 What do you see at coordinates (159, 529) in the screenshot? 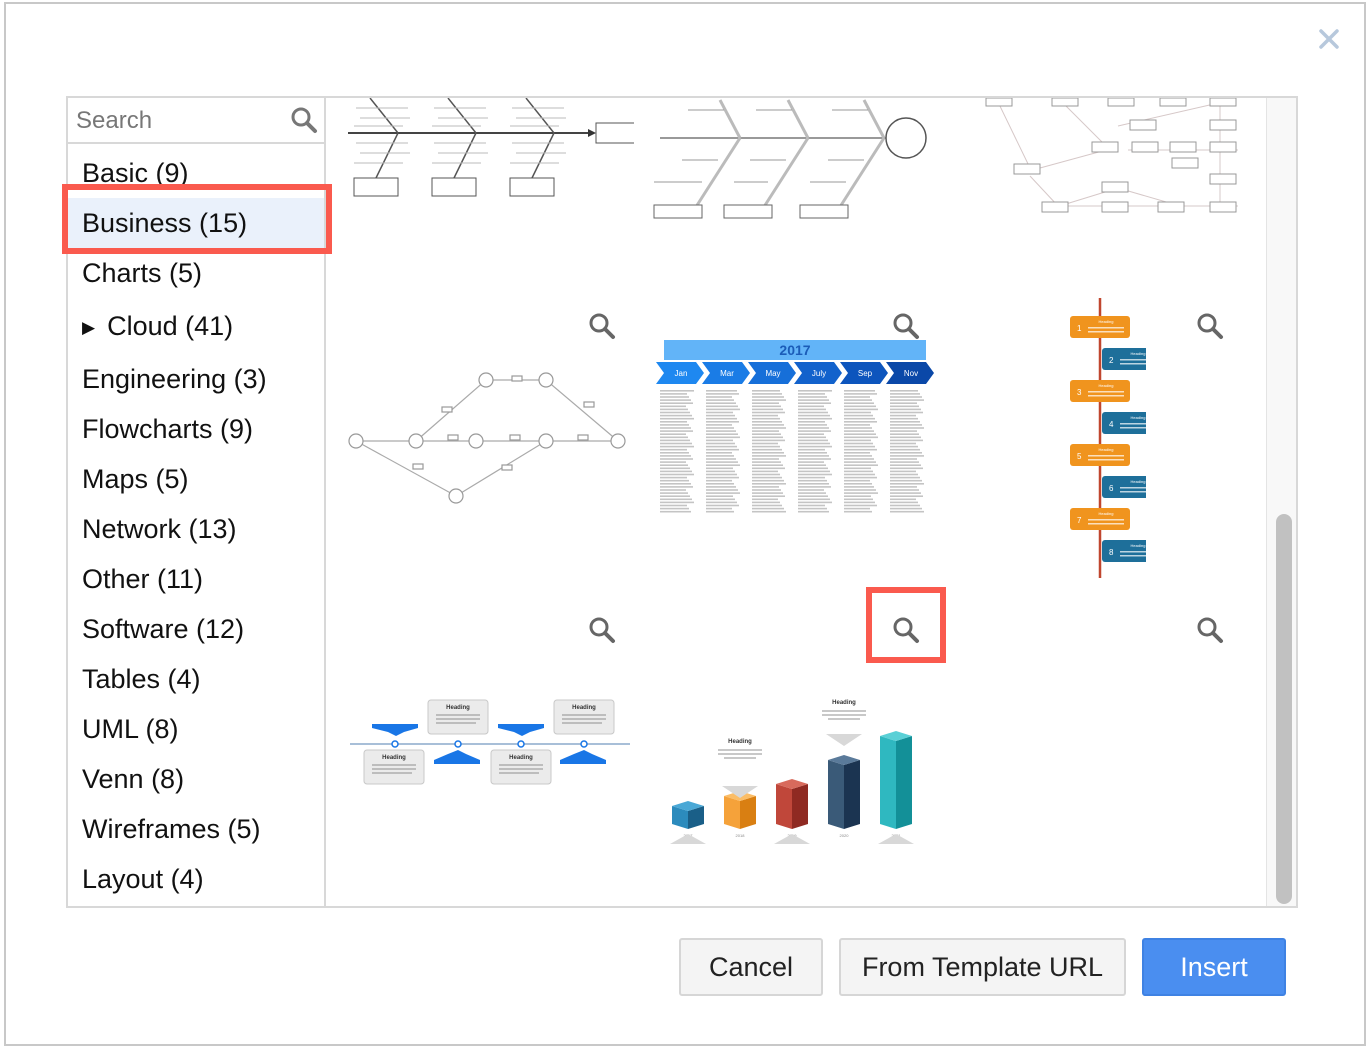
I see `category-label: Network (13)` at bounding box center [159, 529].